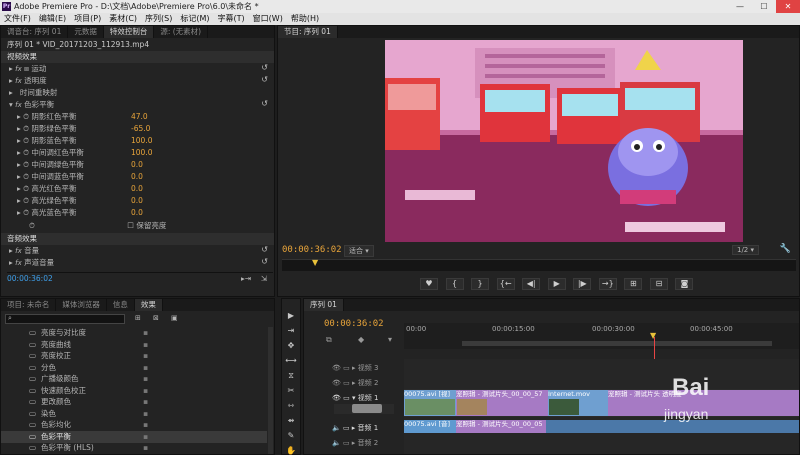 The image size is (800, 455). What do you see at coordinates (291, 316) in the screenshot?
I see `selection-tool: ▶` at bounding box center [291, 316].